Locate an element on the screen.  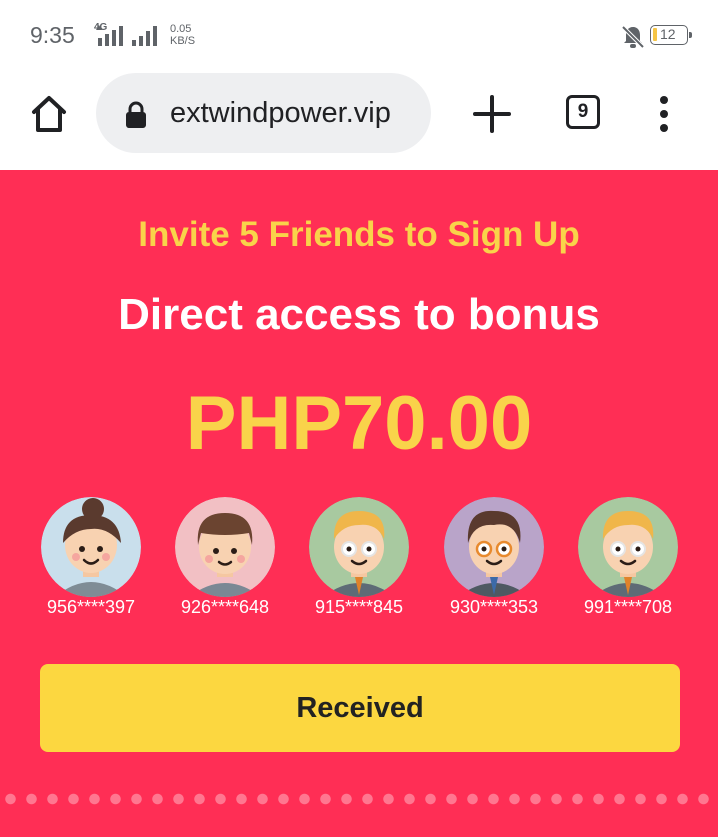
friend-item: 956****397 is located at coordinates (91, 557).